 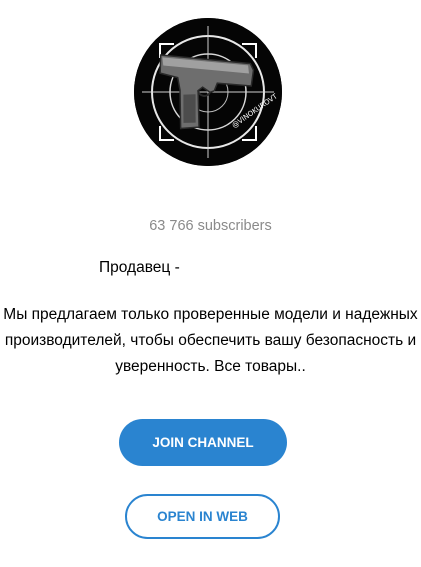 I want to click on join-channel-button: JOIN CHANNEL, so click(x=203, y=442).